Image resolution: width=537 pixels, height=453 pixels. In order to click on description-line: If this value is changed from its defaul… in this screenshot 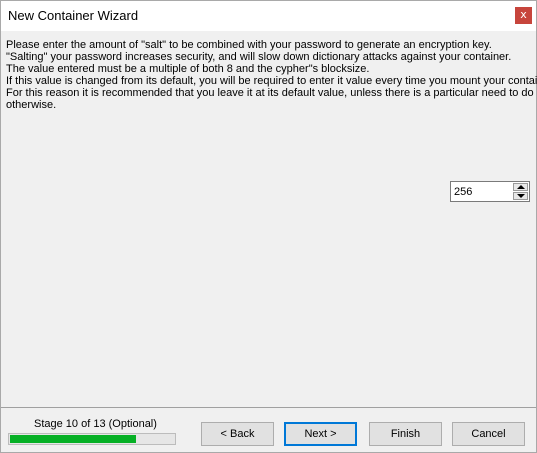, I will do `click(271, 81)`.